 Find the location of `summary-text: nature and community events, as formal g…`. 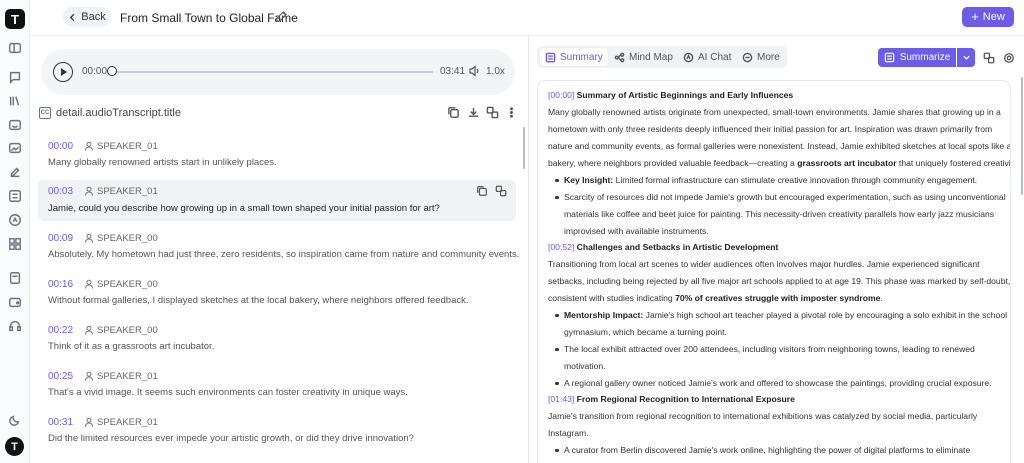

summary-text: nature and community events, as formal g… is located at coordinates (779, 146).